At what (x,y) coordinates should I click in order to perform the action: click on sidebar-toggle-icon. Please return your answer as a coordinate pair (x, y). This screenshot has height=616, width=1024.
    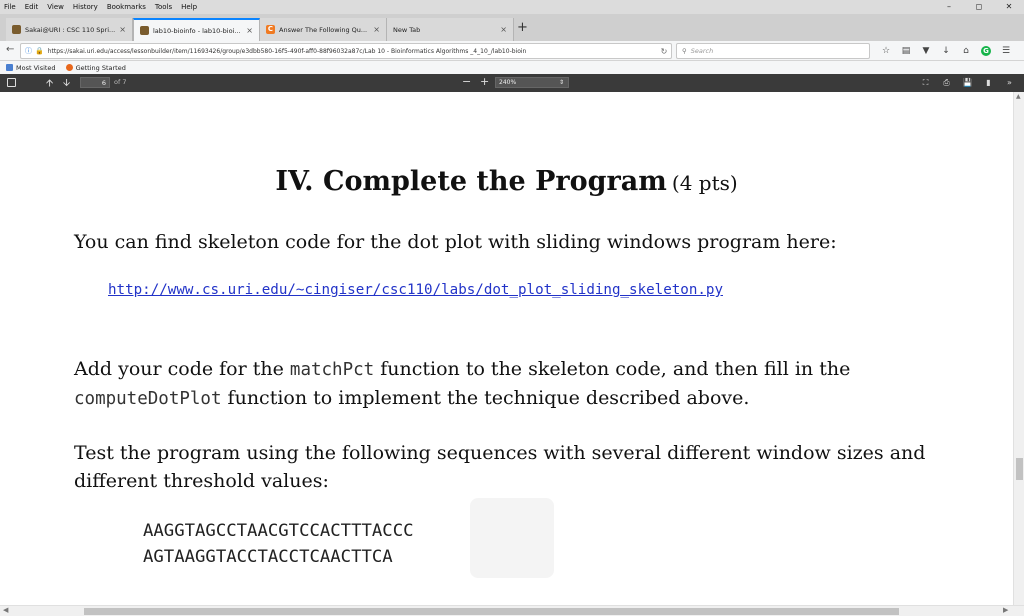
    Looking at the image, I should click on (11, 82).